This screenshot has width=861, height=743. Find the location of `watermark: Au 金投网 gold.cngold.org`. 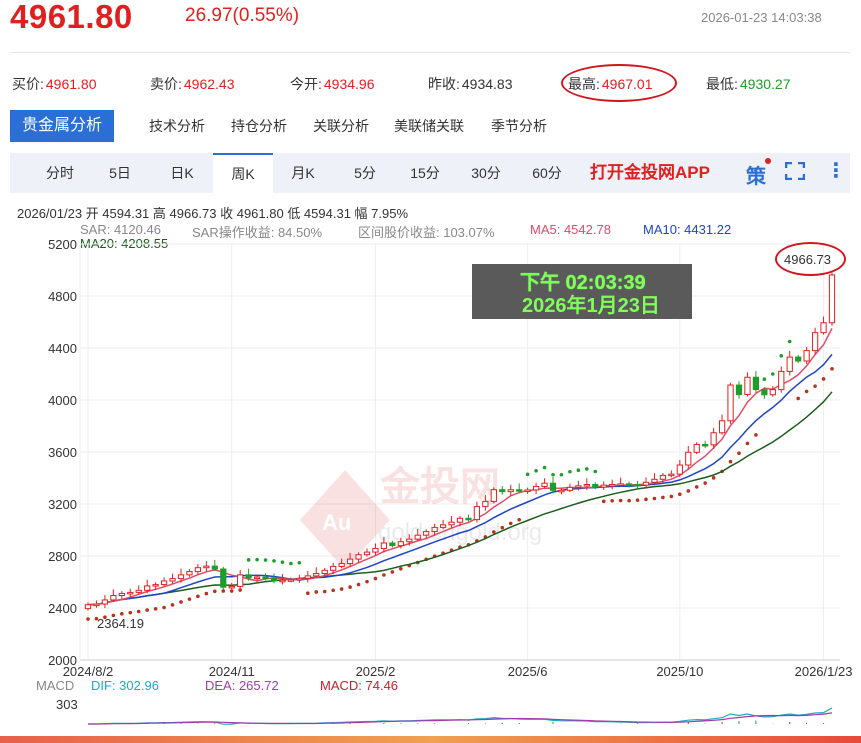

watermark: Au 金投网 gold.cngold.org is located at coordinates (421, 517).